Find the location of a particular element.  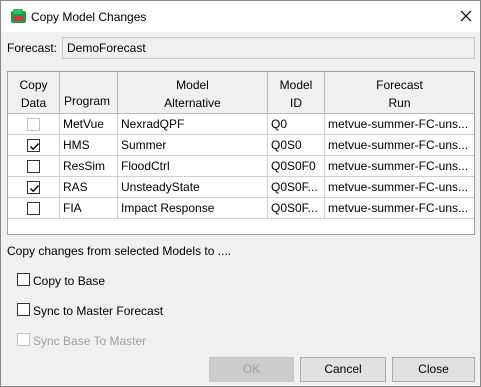

program-cell: RAS is located at coordinates (89, 187).